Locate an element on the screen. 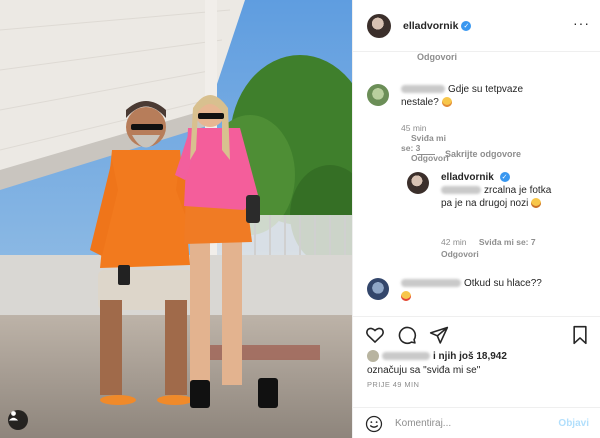  reply-link: Odgovori is located at coordinates (437, 57).